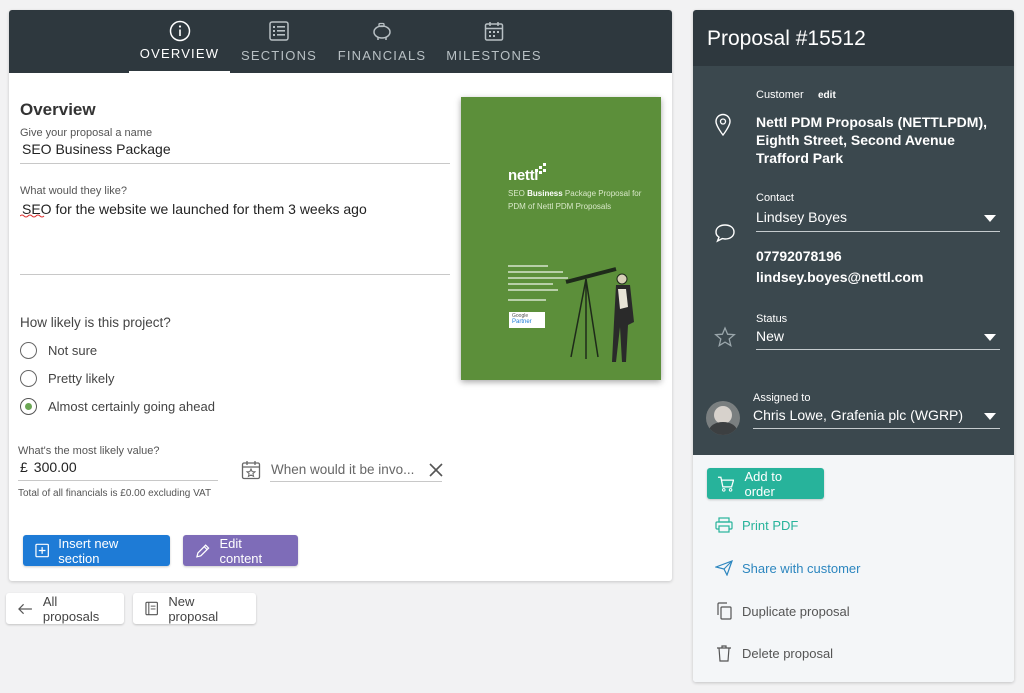  Describe the element at coordinates (723, 418) in the screenshot. I see `avatar` at that location.